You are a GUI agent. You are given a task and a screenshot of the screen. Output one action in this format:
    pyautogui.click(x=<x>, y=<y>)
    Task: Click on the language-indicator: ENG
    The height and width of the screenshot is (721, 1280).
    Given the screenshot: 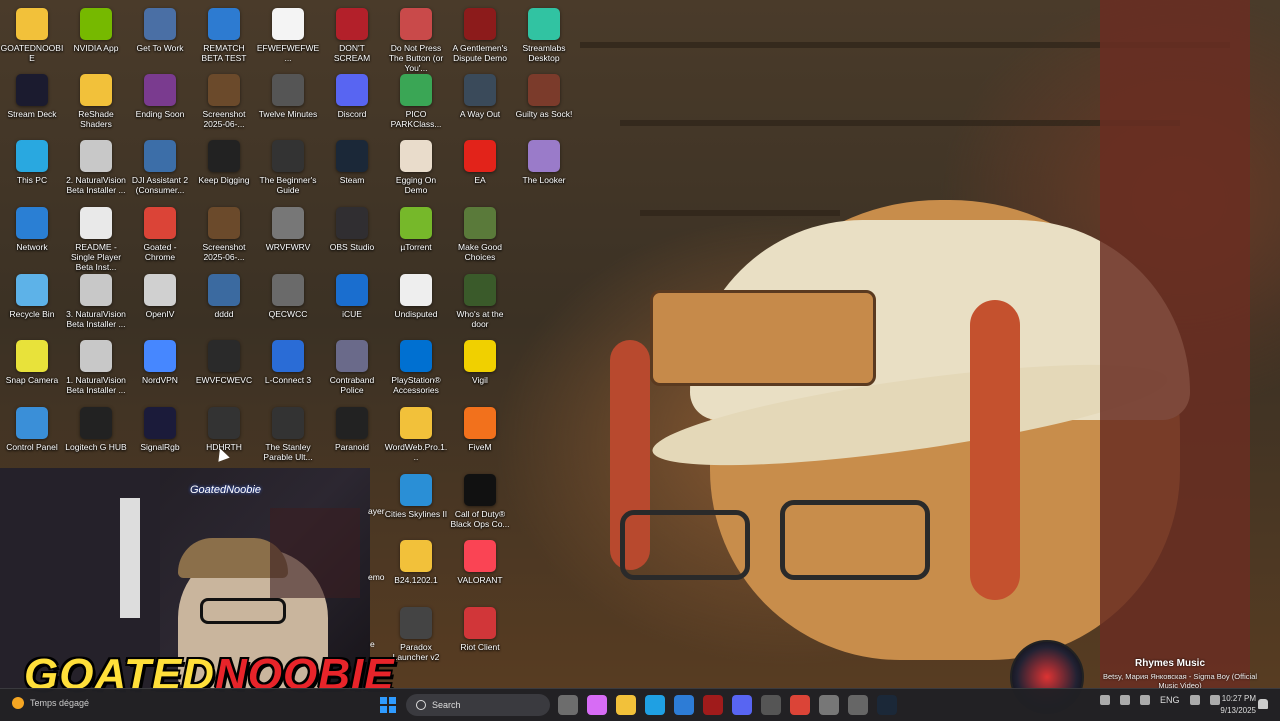 What is the action you would take?
    pyautogui.click(x=1170, y=700)
    